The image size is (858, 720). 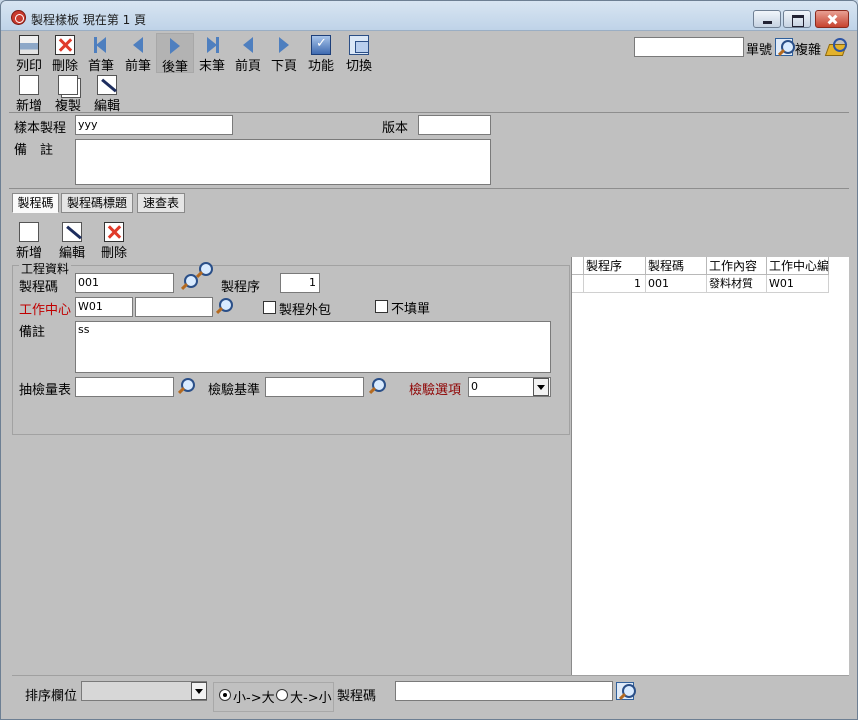 I want to click on inspection-option-label: 檢驗選項, so click(x=435, y=390).